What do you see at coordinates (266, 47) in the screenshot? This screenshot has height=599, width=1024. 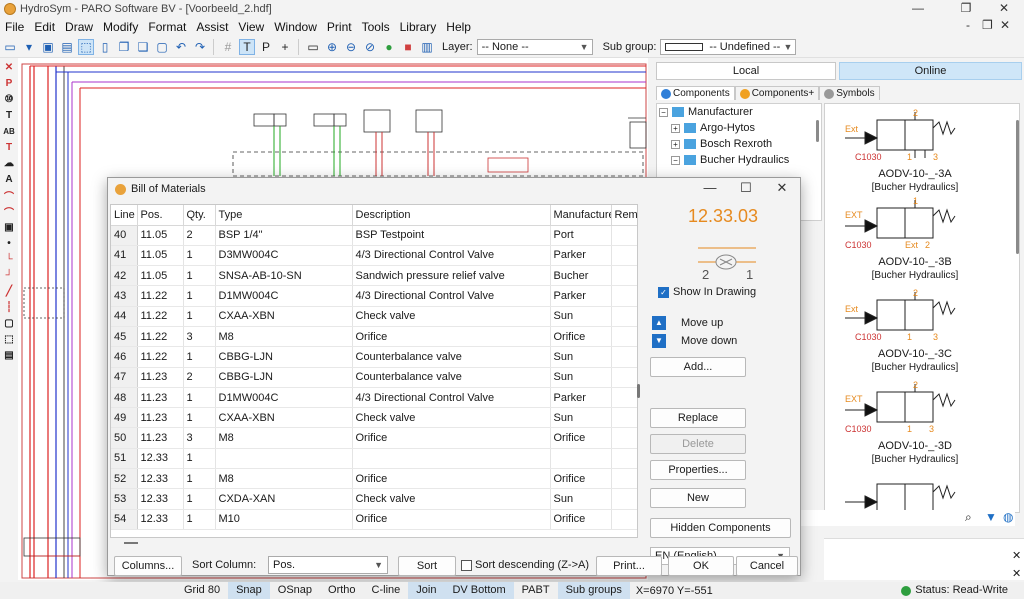 I see `port-tool-icon: P` at bounding box center [266, 47].